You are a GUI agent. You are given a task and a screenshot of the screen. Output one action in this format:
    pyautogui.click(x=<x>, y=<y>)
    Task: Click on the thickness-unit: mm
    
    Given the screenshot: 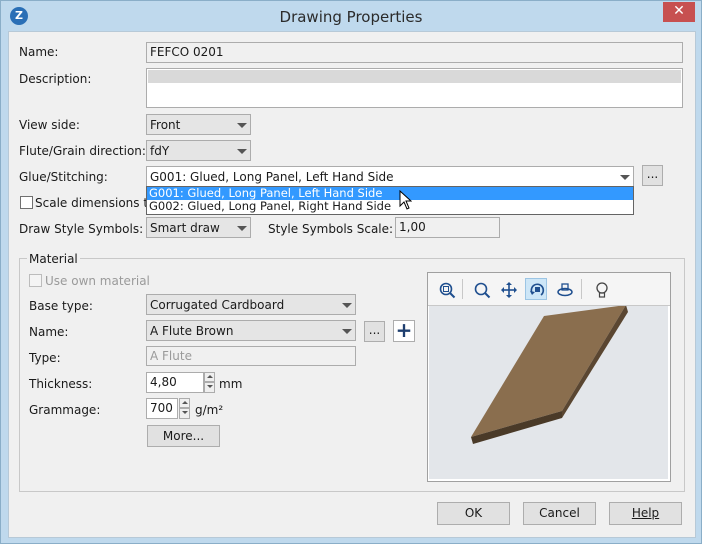 What is the action you would take?
    pyautogui.click(x=231, y=384)
    